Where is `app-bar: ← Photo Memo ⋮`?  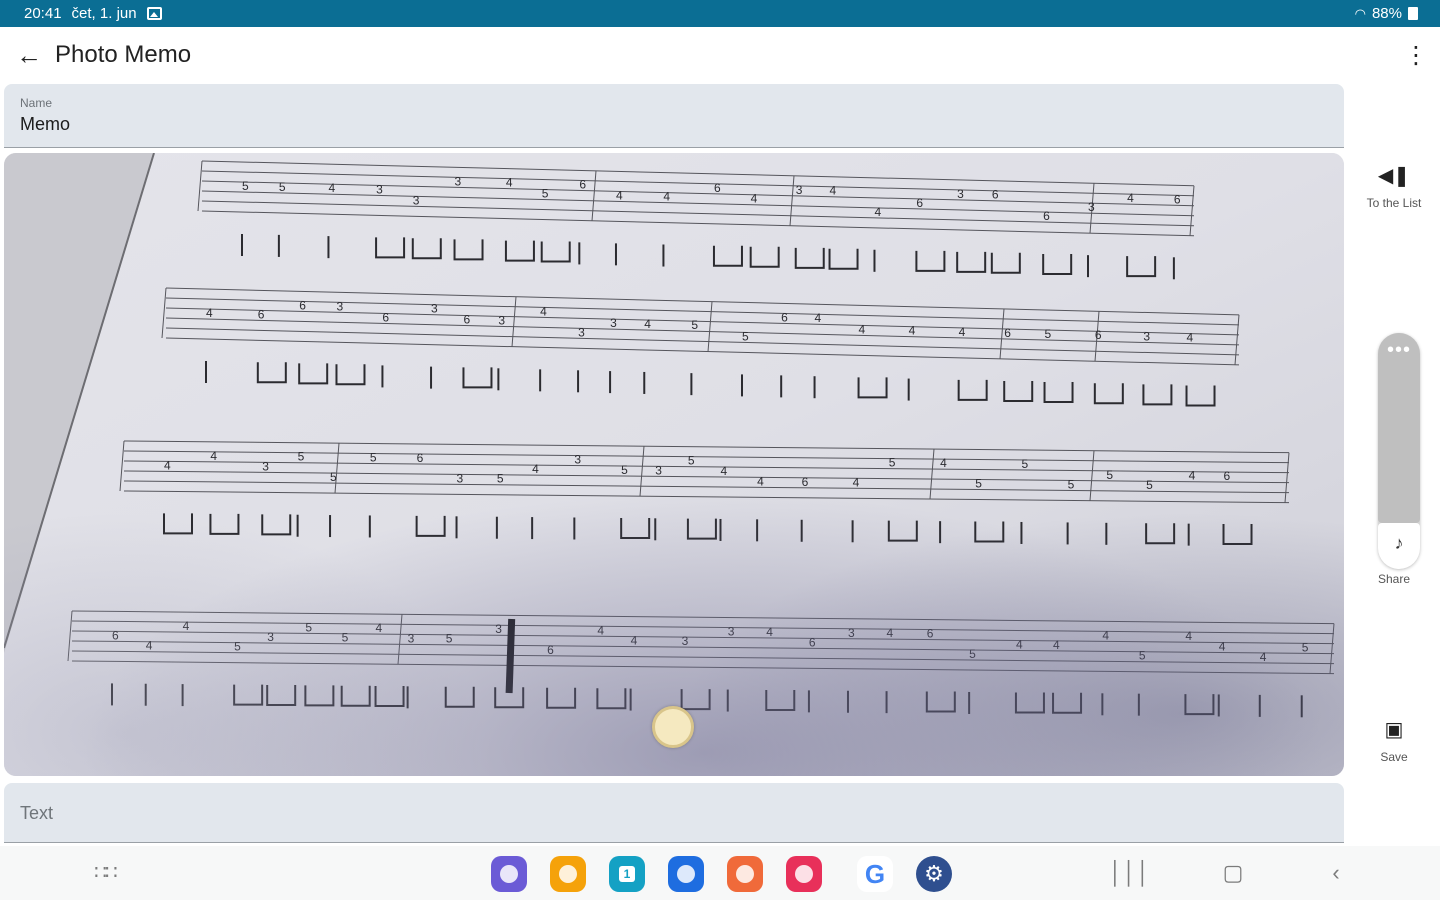 app-bar: ← Photo Memo ⋮ is located at coordinates (720, 56).